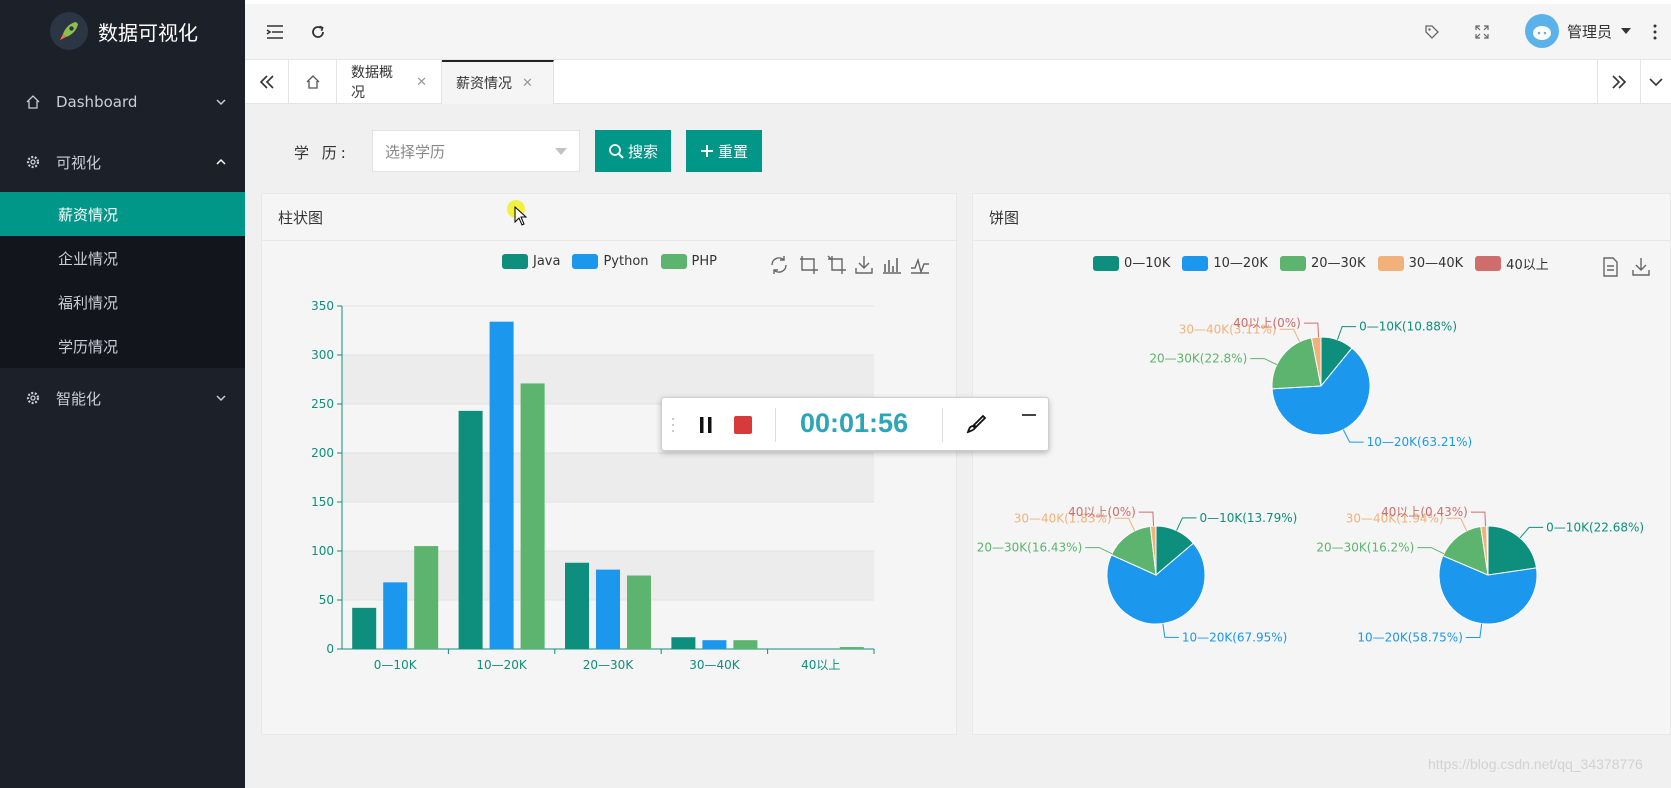 The height and width of the screenshot is (788, 1671). Describe the element at coordinates (779, 265) in the screenshot. I see `restore-icon` at that location.